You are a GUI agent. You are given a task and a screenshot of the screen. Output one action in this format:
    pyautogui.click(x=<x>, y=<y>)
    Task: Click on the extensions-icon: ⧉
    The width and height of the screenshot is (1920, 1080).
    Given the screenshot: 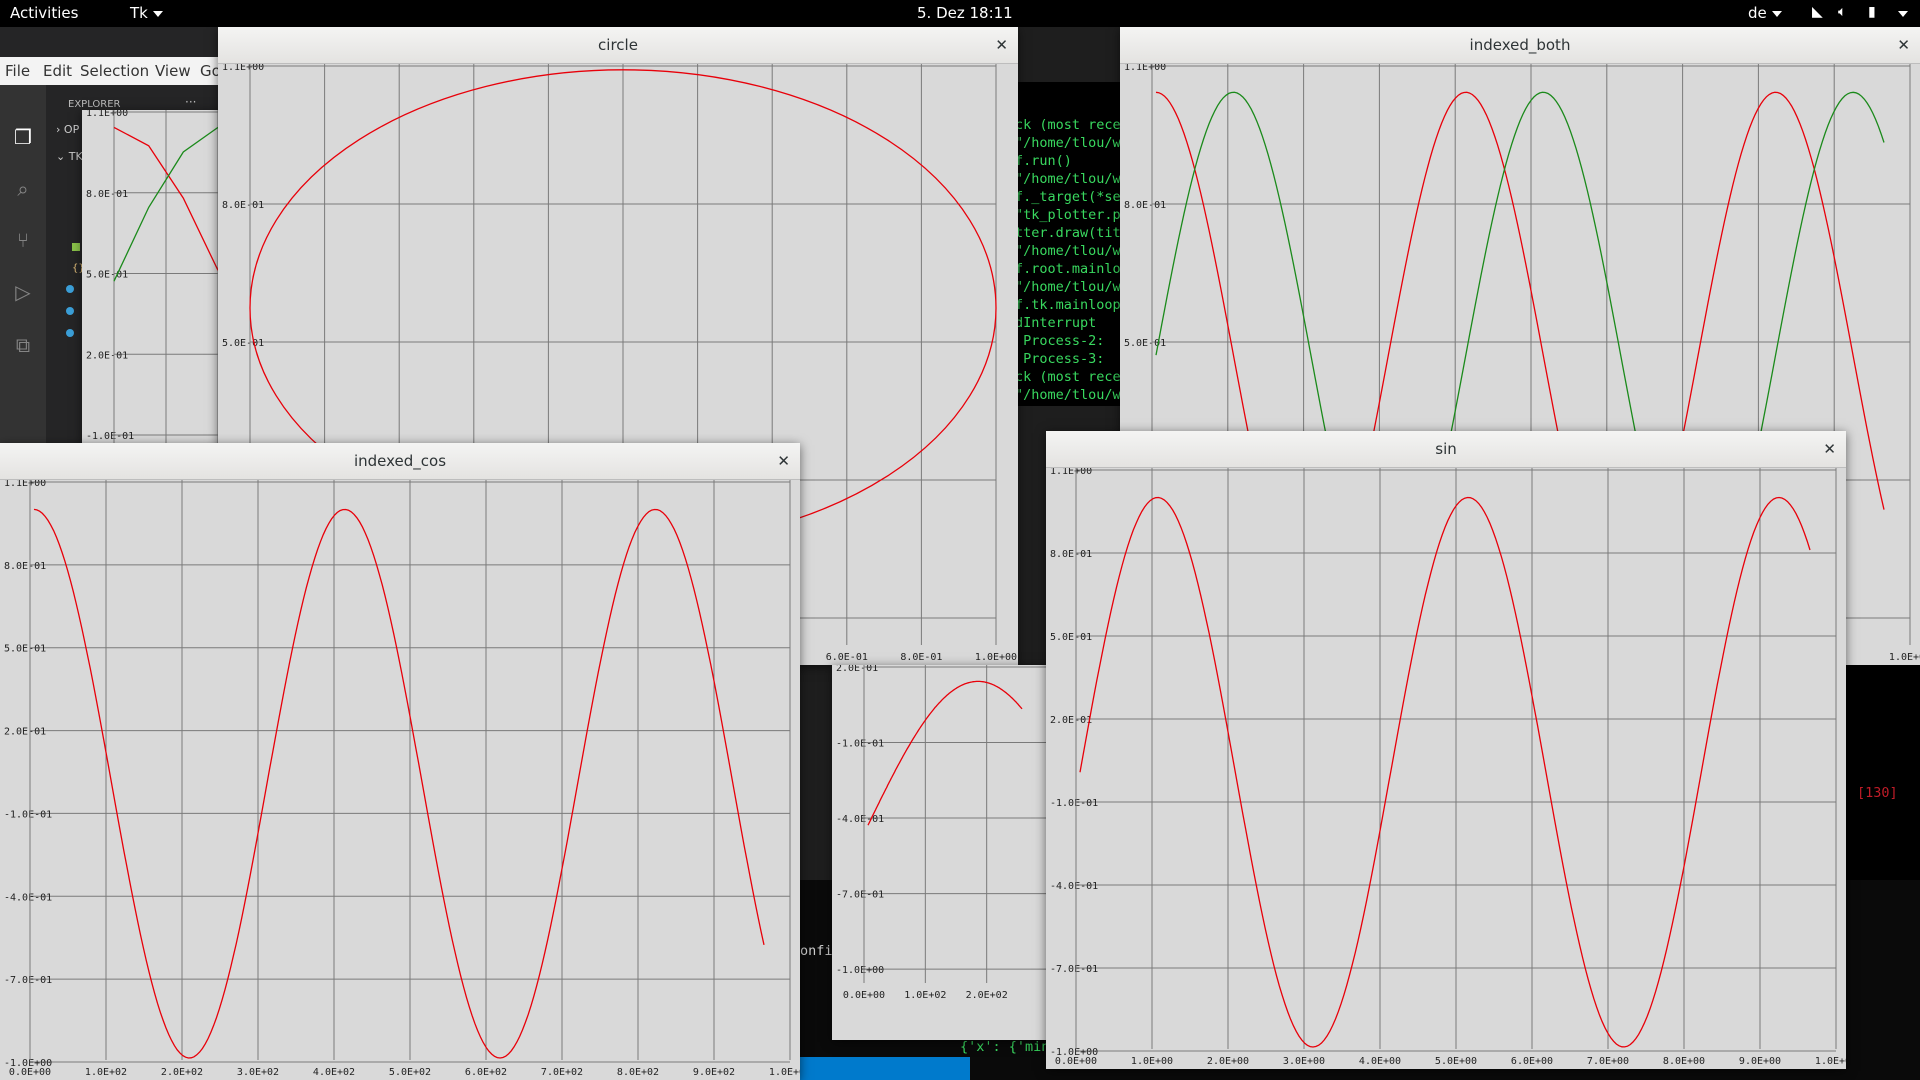 What is the action you would take?
    pyautogui.click(x=23, y=345)
    